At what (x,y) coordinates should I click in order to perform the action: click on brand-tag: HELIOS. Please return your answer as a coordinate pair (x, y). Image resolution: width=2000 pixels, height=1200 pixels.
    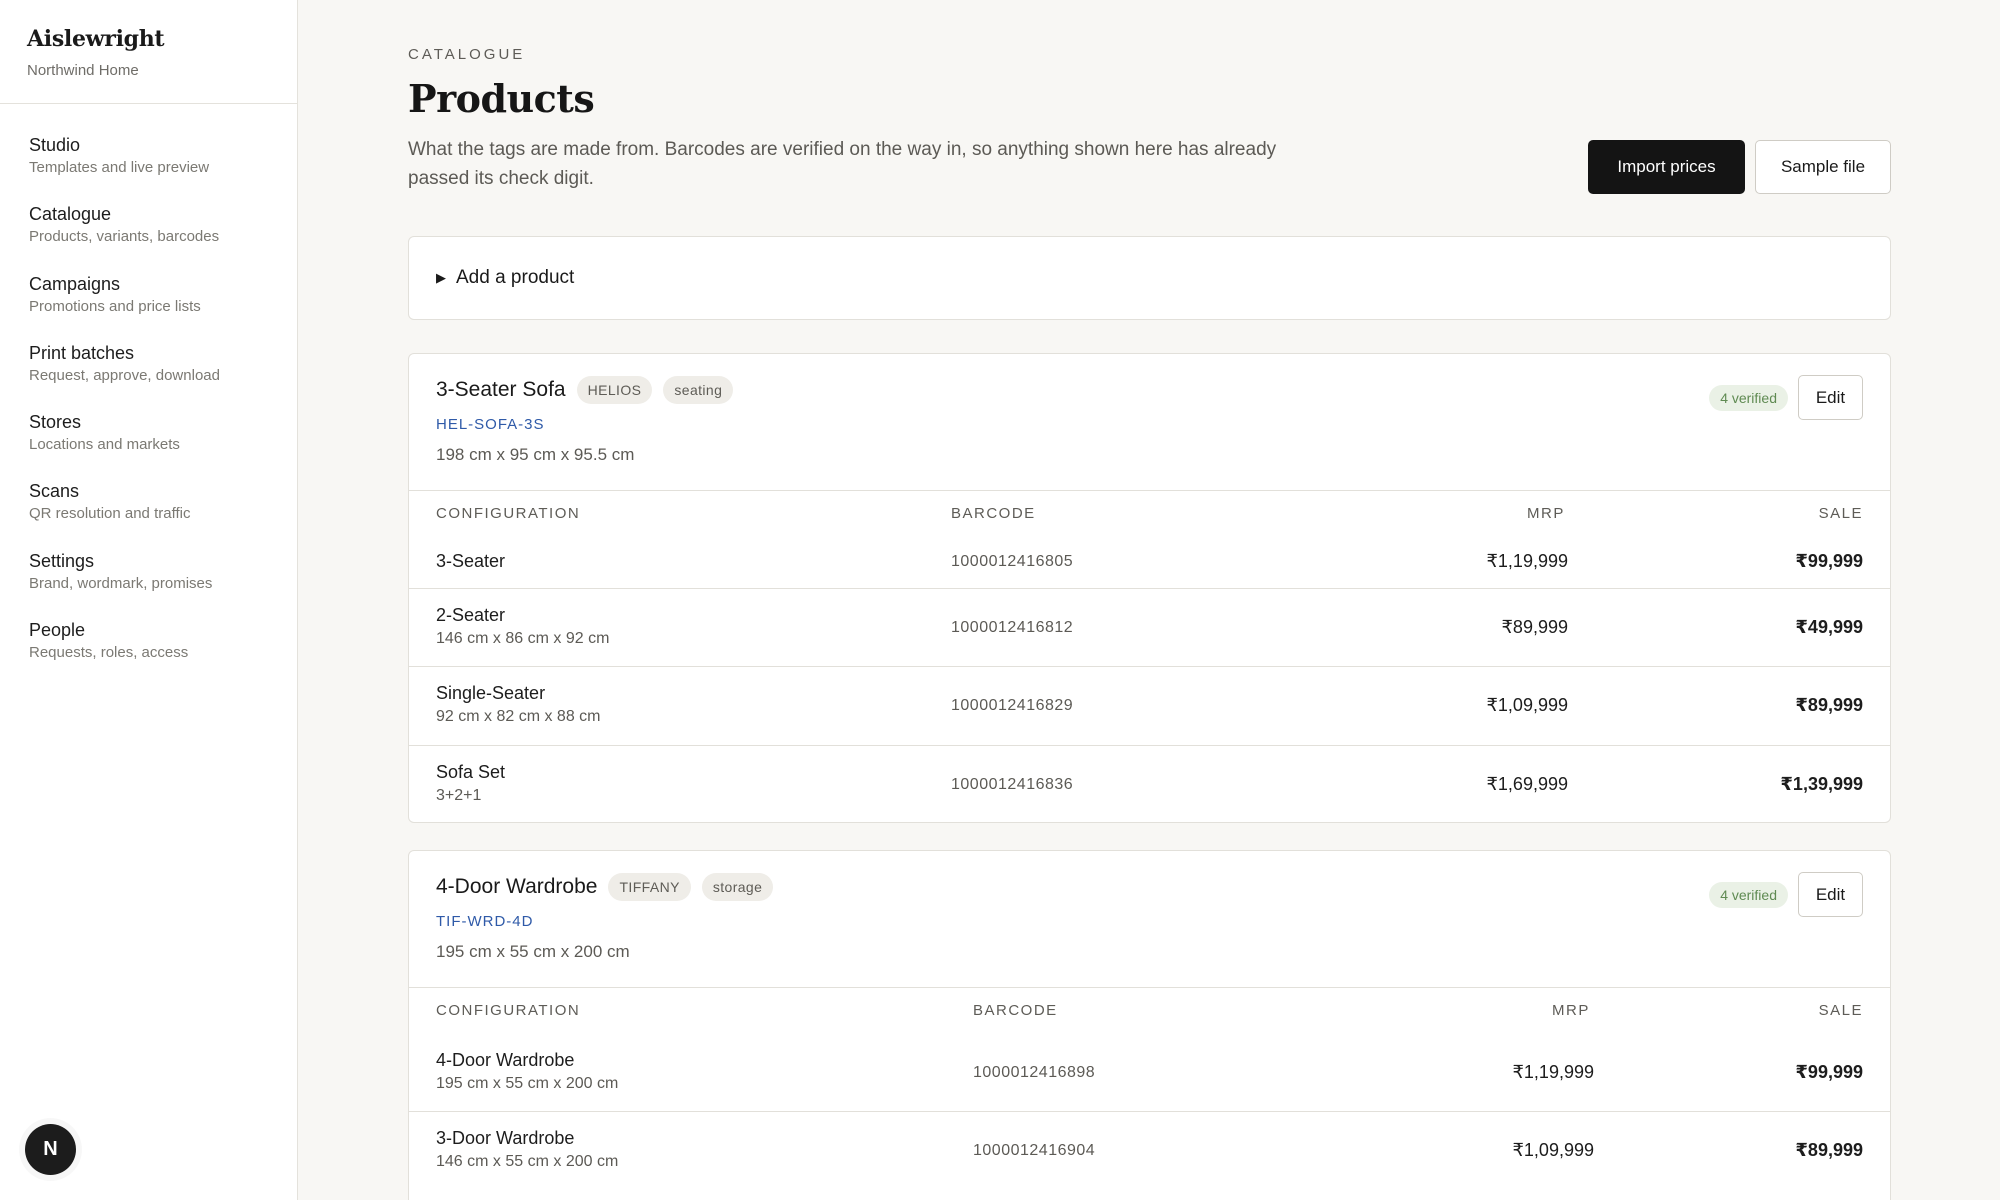
    Looking at the image, I should click on (614, 390).